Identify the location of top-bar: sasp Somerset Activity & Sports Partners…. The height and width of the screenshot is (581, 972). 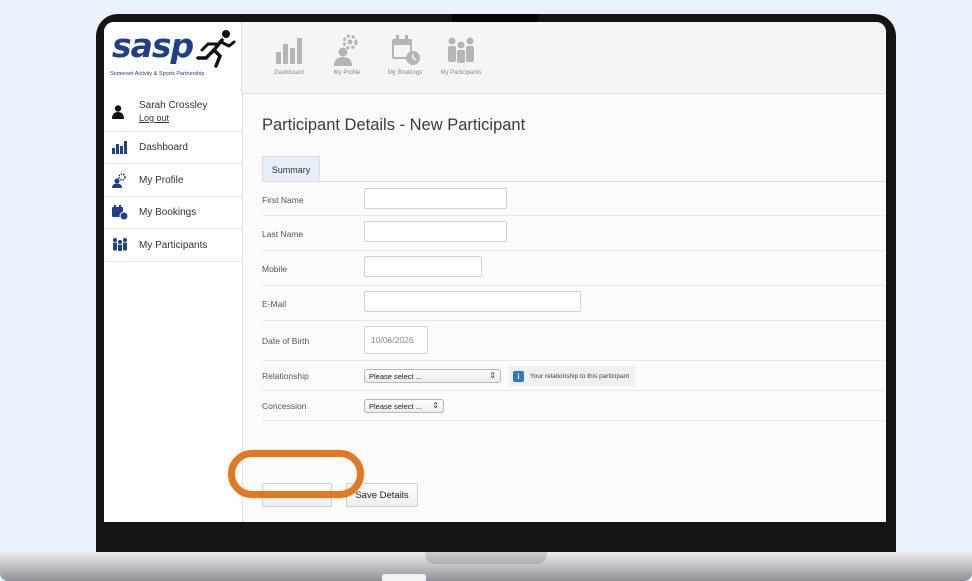
(495, 58).